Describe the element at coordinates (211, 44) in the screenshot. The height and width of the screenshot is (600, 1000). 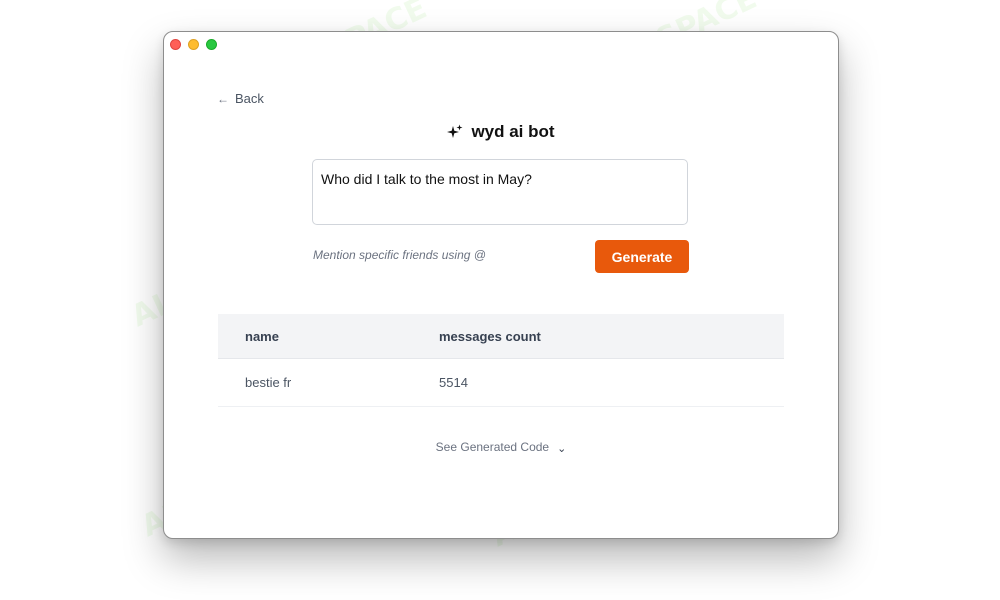
I see `zoom-window-button` at that location.